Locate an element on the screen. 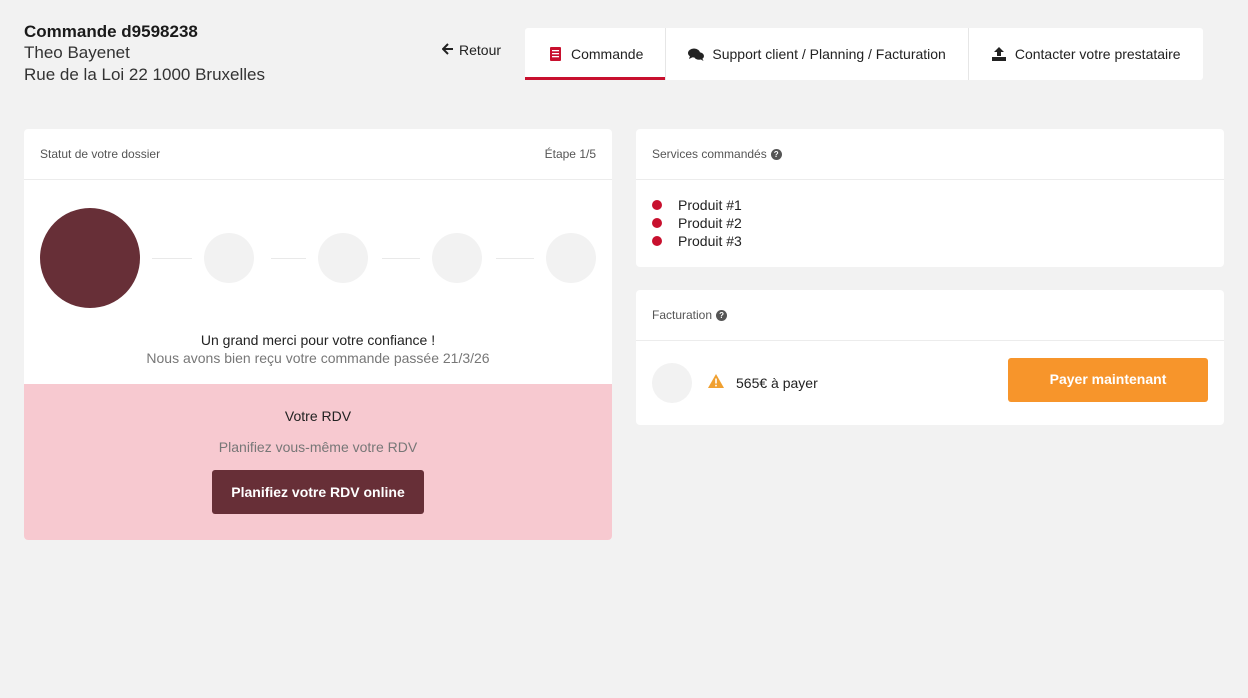 This screenshot has height=698, width=1248. tab-support: Support client / Planning / Facturation is located at coordinates (817, 54).